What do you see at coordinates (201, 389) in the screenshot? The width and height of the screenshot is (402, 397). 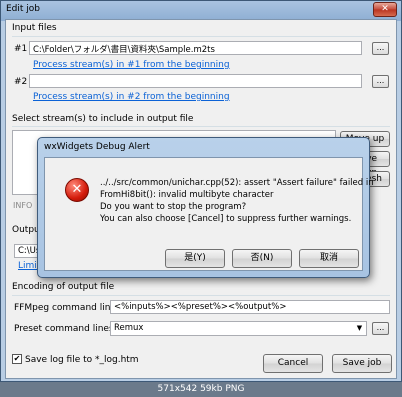 I see `image-caption: 571x542 59kb PNG` at bounding box center [201, 389].